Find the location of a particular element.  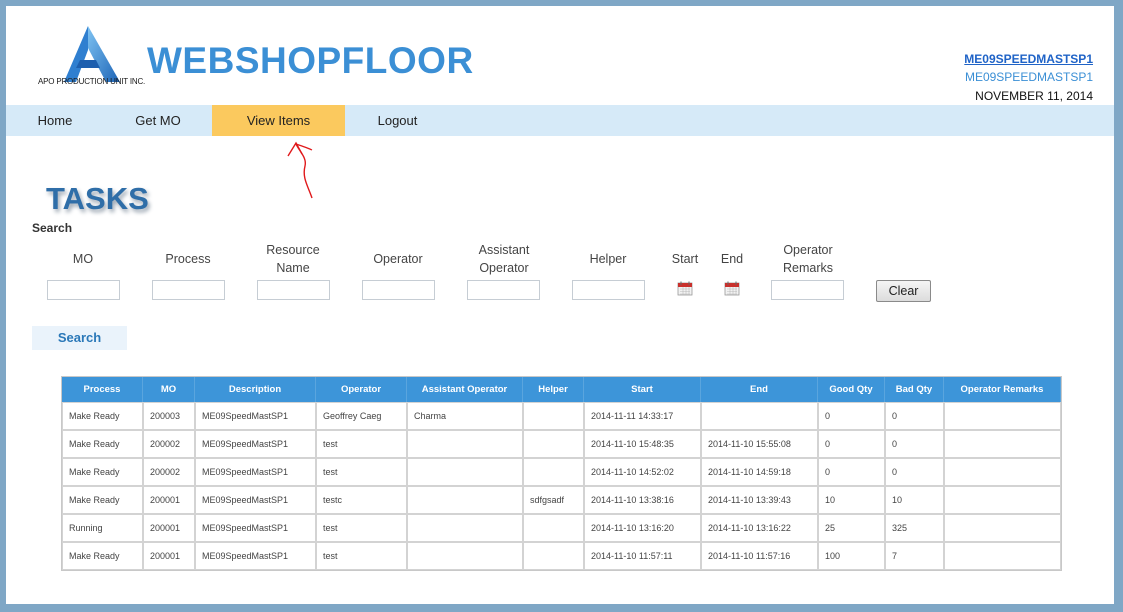

filter-label-start: Start is located at coordinates (685, 259).